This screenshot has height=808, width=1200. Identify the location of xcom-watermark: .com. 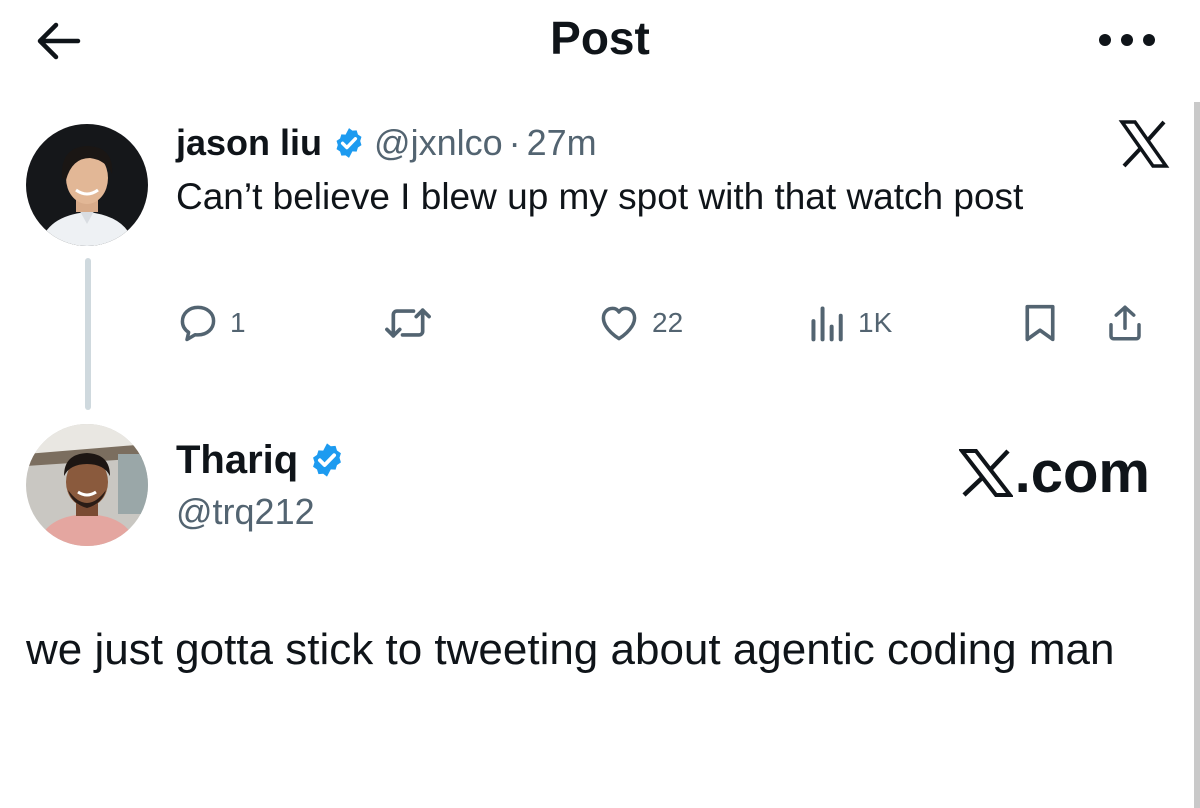
(1054, 473).